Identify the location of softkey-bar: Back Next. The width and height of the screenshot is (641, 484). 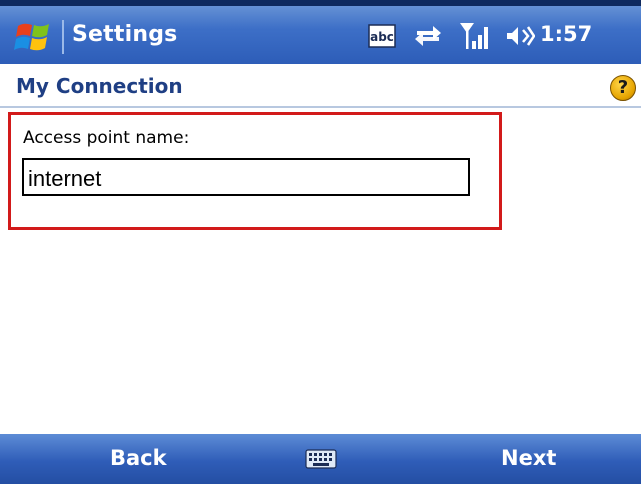
(320, 459).